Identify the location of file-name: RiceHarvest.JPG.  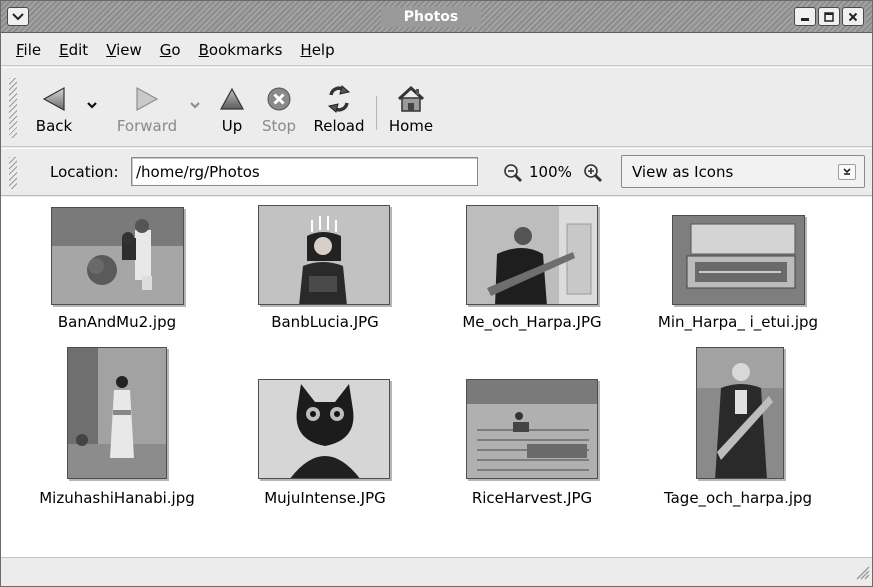
(532, 498).